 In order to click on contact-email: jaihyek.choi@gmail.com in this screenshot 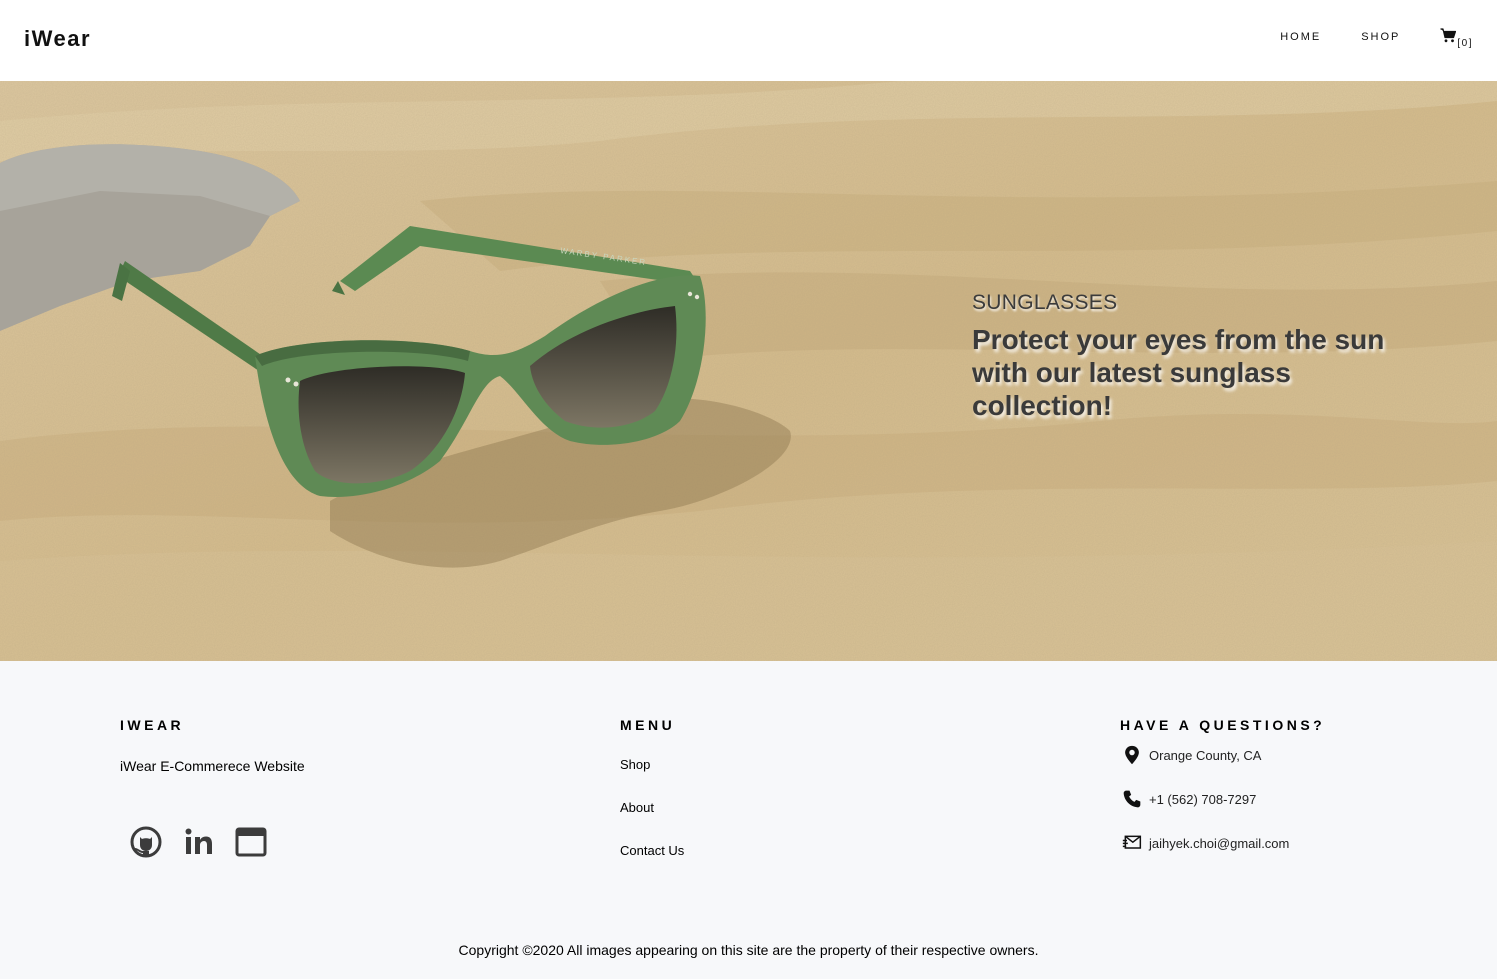, I will do `click(1285, 843)`.